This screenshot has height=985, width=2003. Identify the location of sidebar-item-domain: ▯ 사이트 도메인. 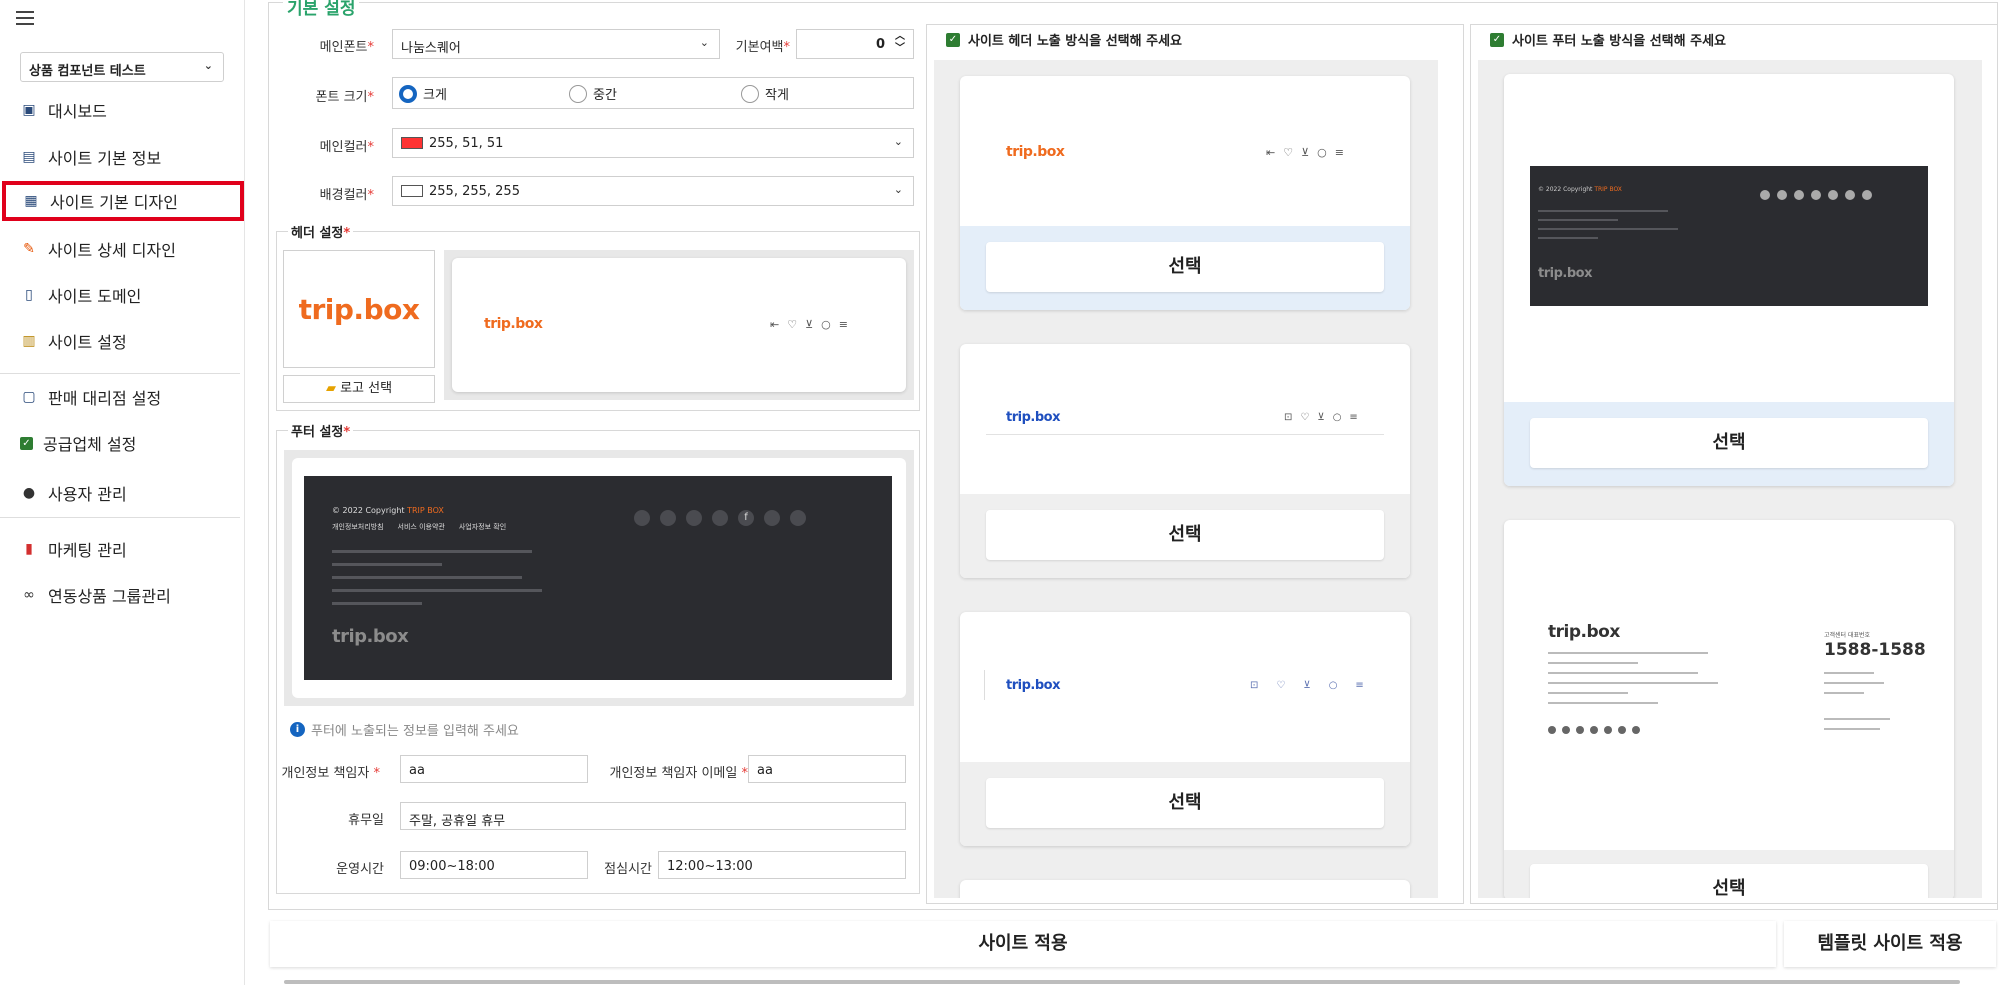
(120, 295).